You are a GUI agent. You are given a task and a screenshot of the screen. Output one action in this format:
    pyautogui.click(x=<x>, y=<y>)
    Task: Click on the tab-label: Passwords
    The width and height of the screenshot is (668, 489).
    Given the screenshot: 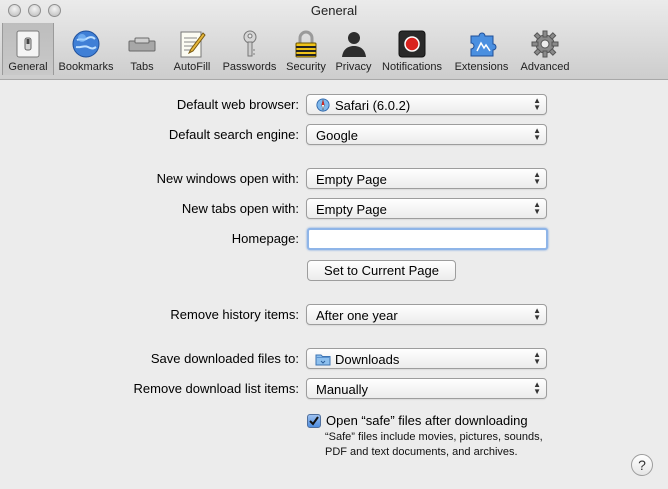 What is the action you would take?
    pyautogui.click(x=249, y=67)
    